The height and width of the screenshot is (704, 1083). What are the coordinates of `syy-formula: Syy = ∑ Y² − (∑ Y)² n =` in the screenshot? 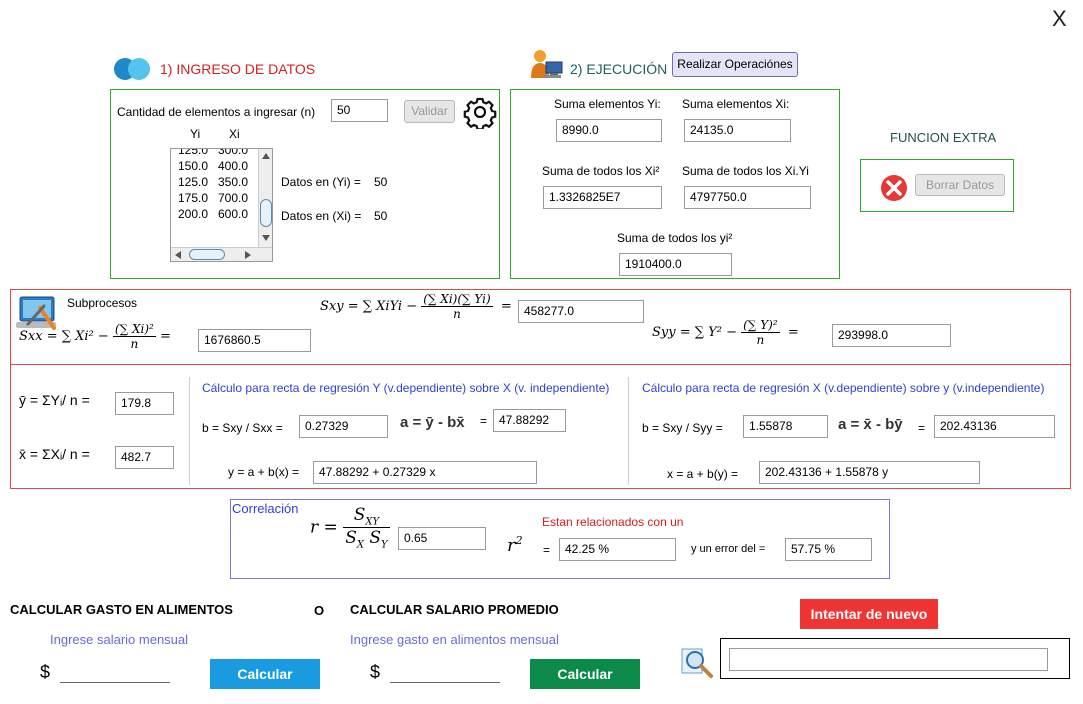 It's located at (725, 332).